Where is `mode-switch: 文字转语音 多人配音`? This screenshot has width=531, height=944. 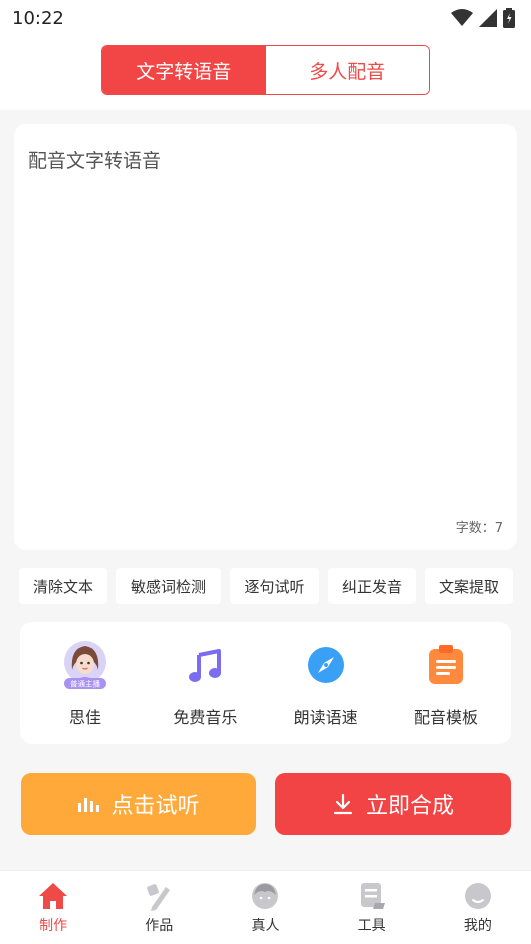 mode-switch: 文字转语音 多人配音 is located at coordinates (265, 70).